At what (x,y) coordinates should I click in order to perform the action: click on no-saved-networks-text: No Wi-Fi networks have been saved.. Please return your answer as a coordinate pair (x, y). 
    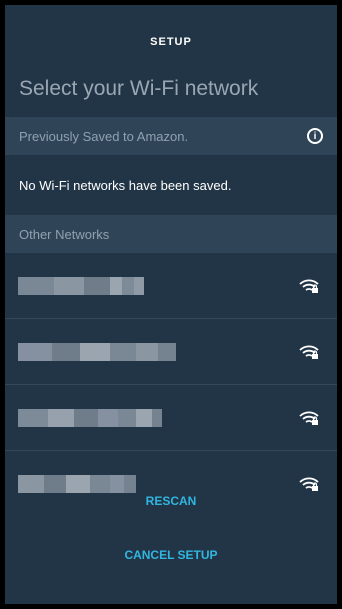
    Looking at the image, I should click on (125, 185).